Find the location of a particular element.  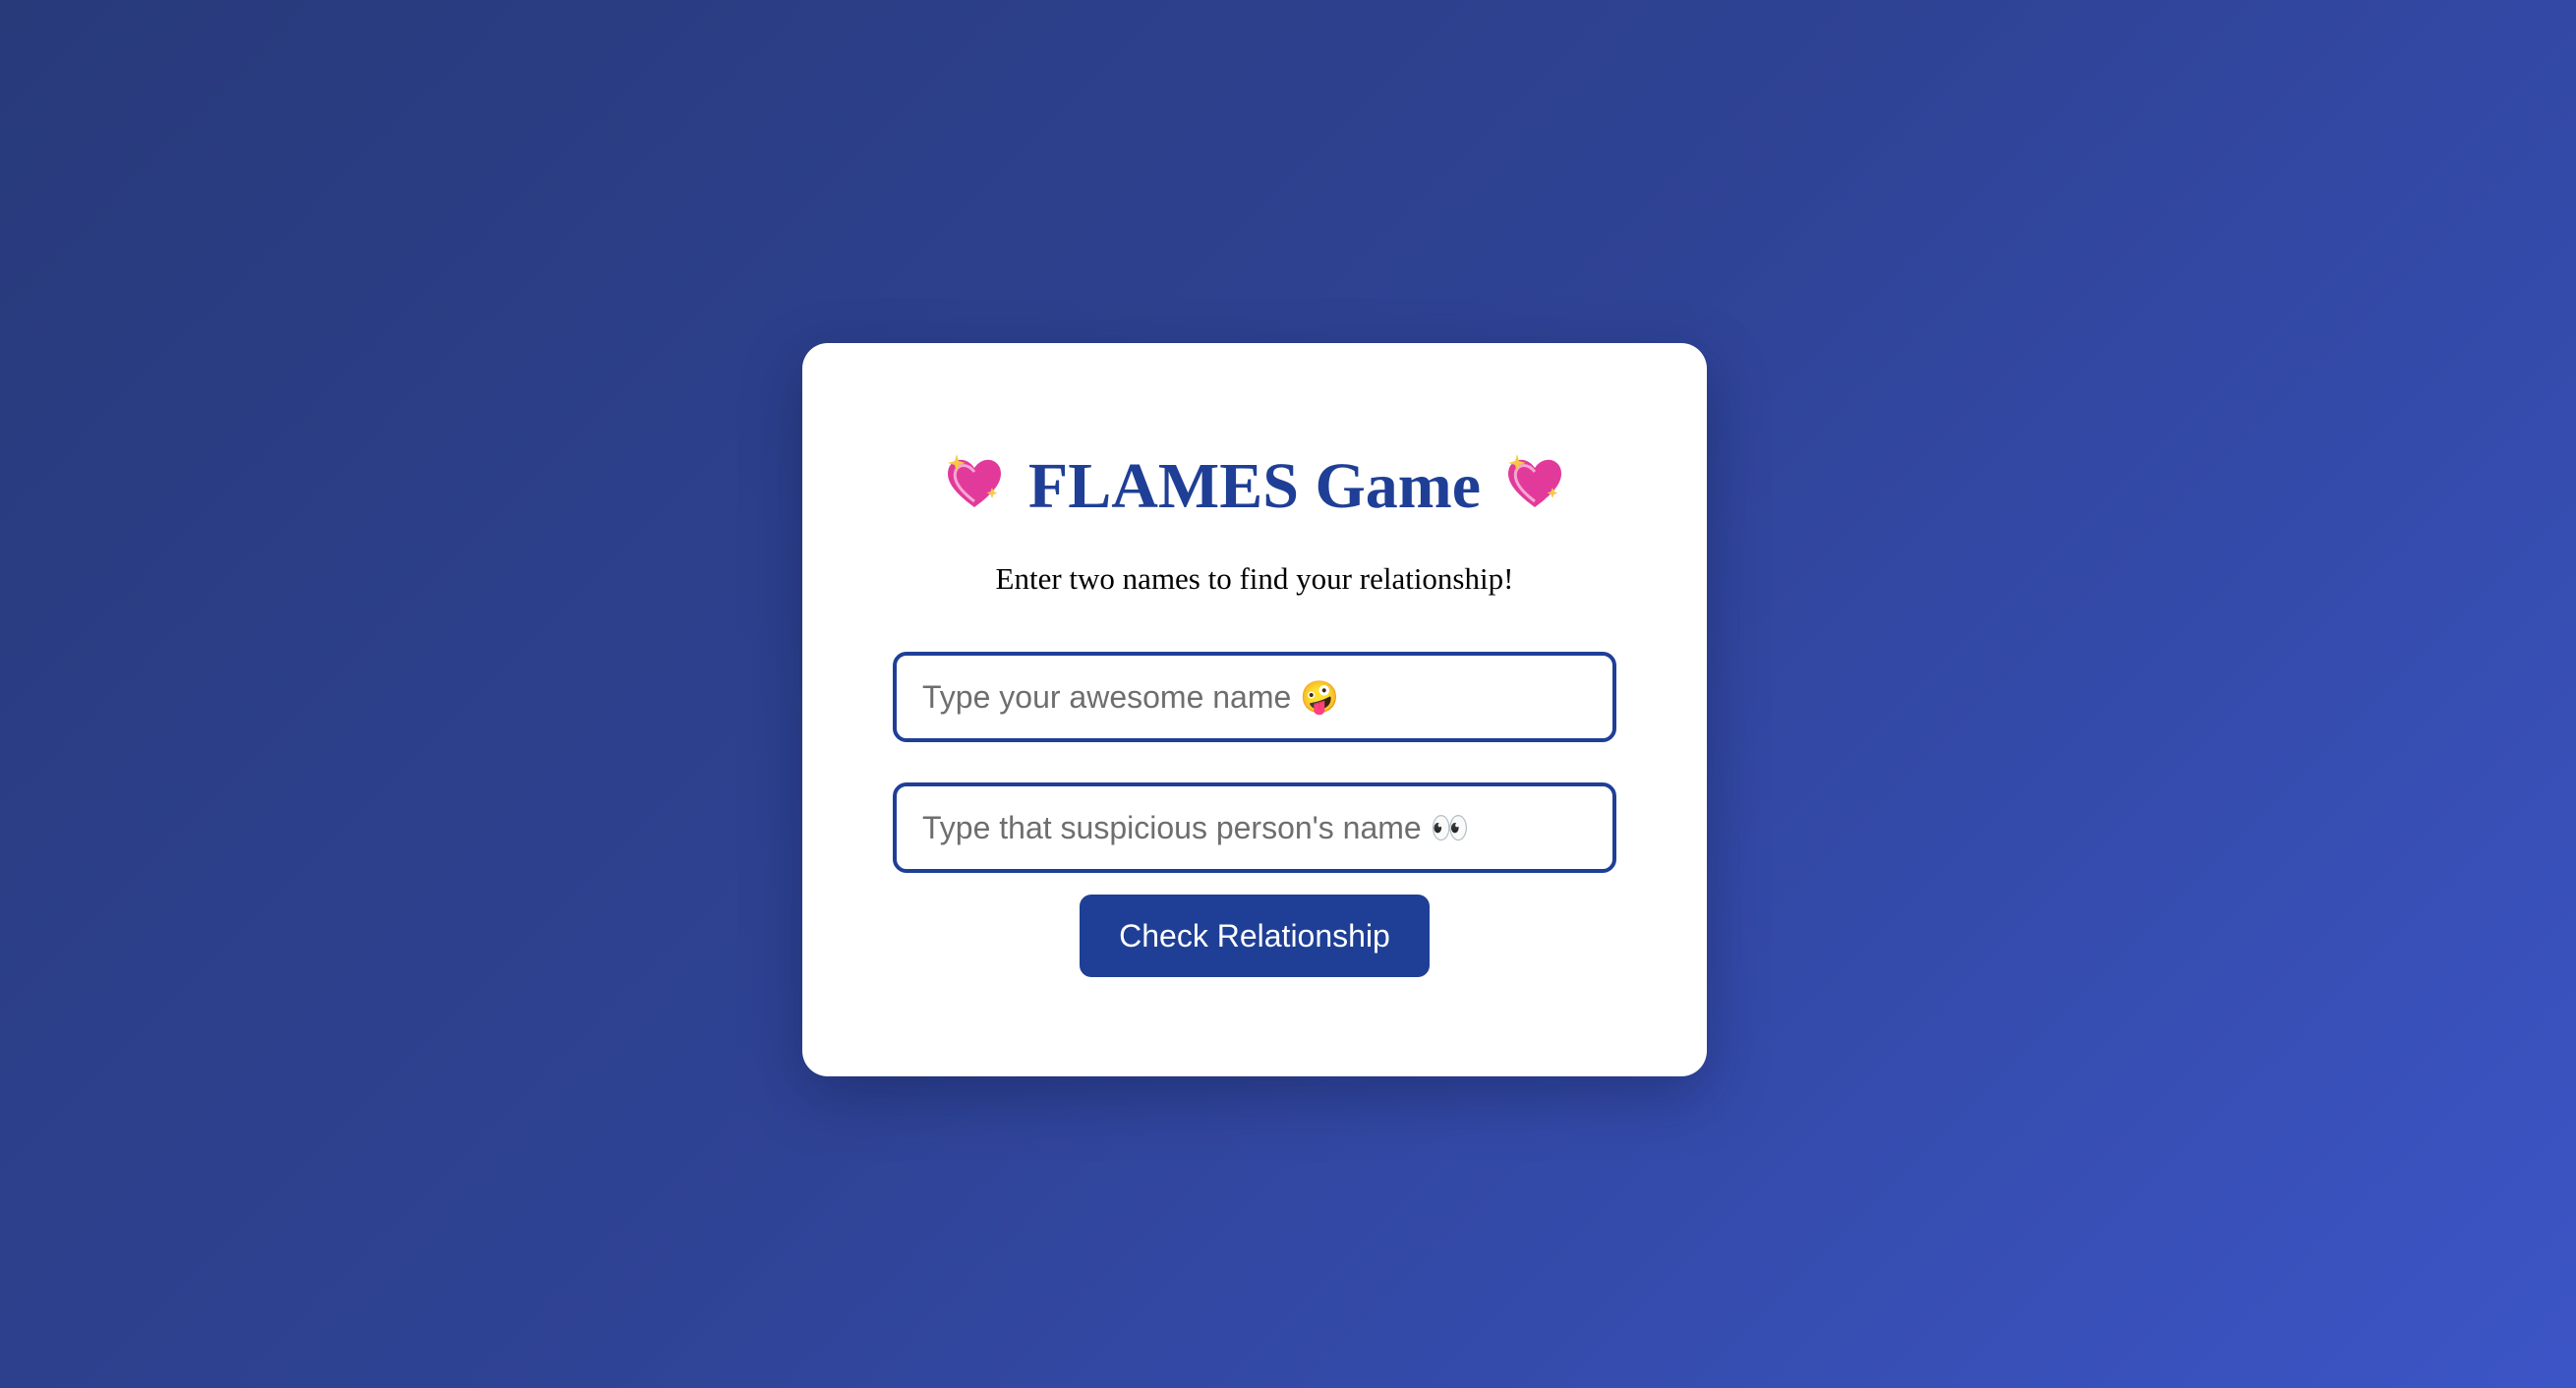

partner-name-field is located at coordinates (1254, 828).